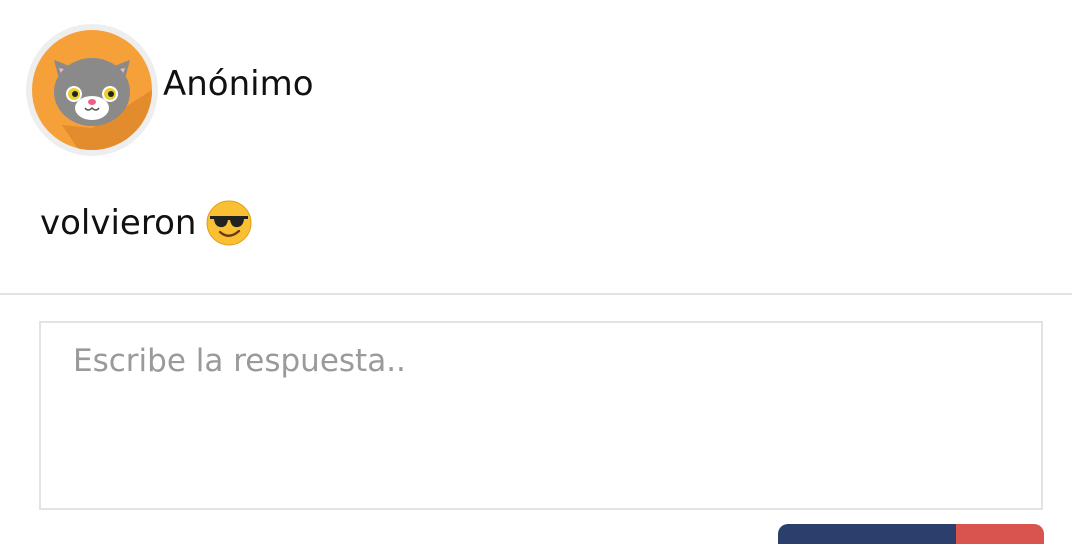  I want to click on message-body: volvieron, so click(146, 223).